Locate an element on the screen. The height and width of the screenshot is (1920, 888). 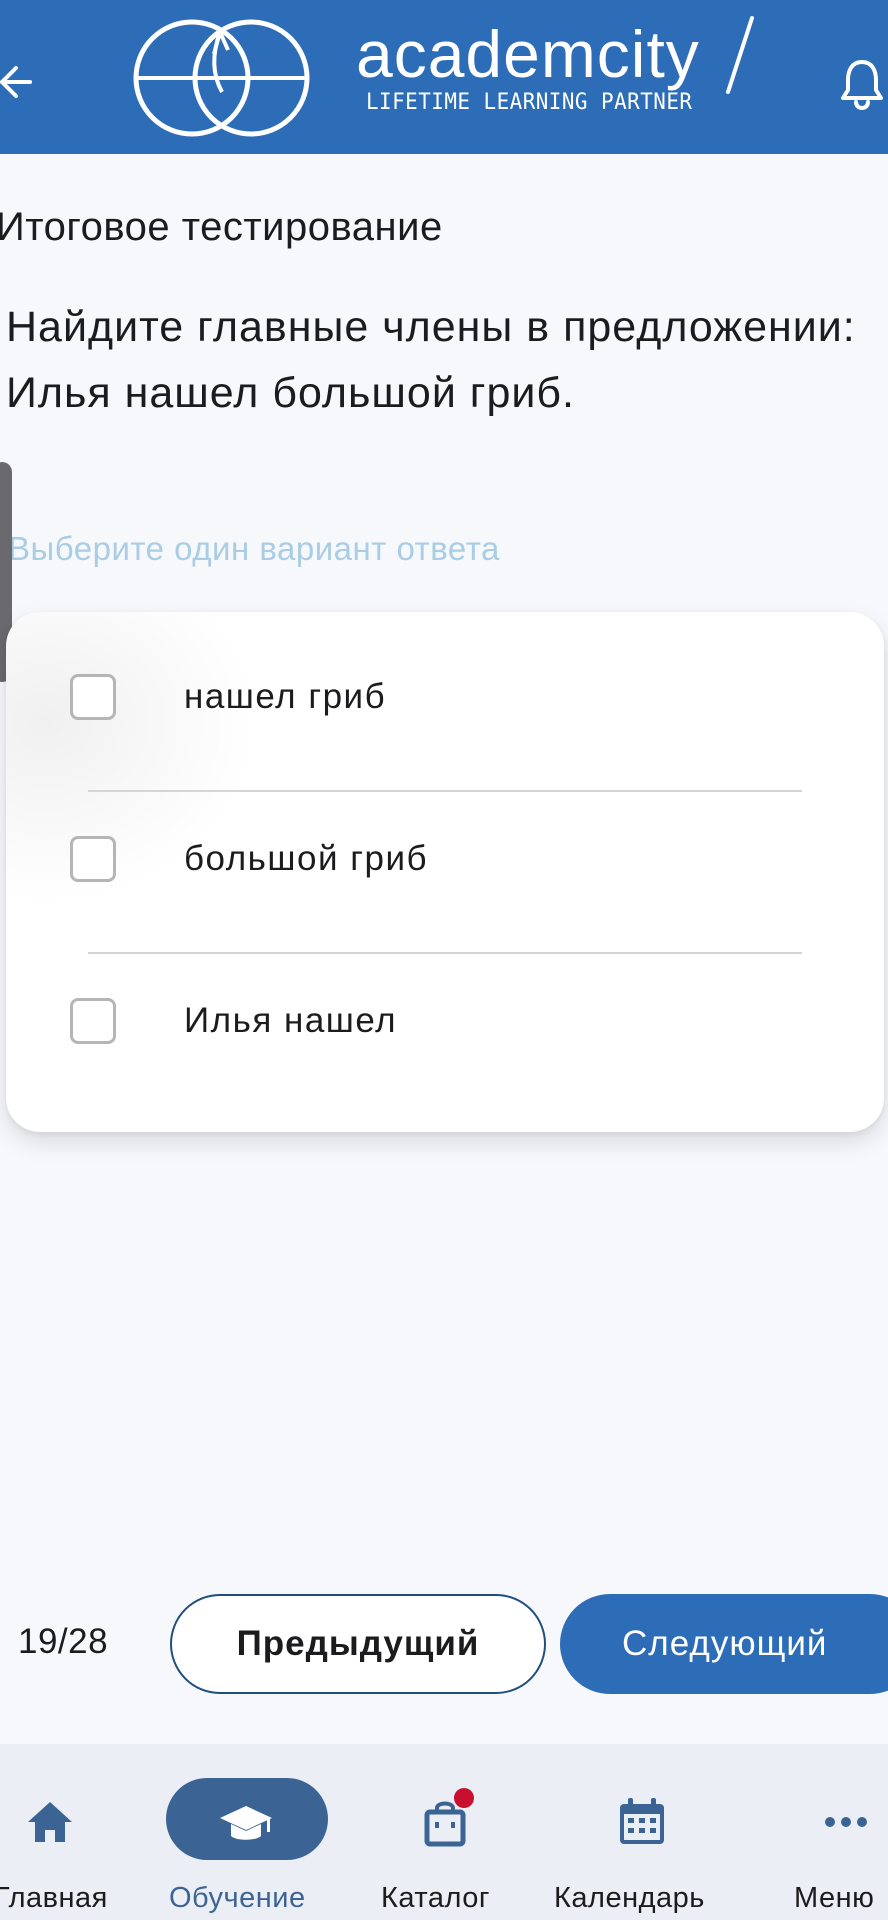
back-button is located at coordinates (19, 82).